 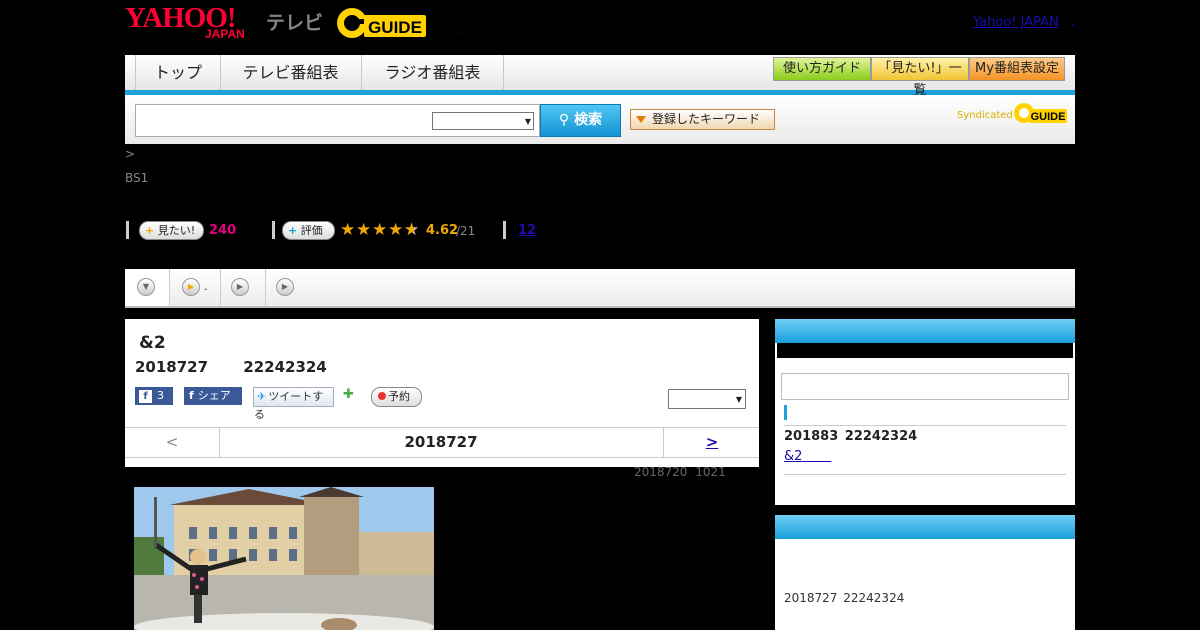 What do you see at coordinates (920, 77) in the screenshot?
I see `want-list-button: 「見たい!」一覧` at bounding box center [920, 77].